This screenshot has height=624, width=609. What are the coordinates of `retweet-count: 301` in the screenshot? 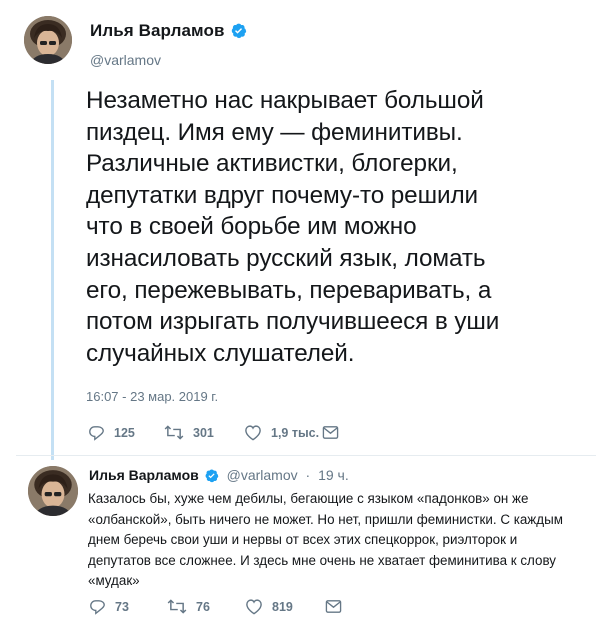 It's located at (203, 432).